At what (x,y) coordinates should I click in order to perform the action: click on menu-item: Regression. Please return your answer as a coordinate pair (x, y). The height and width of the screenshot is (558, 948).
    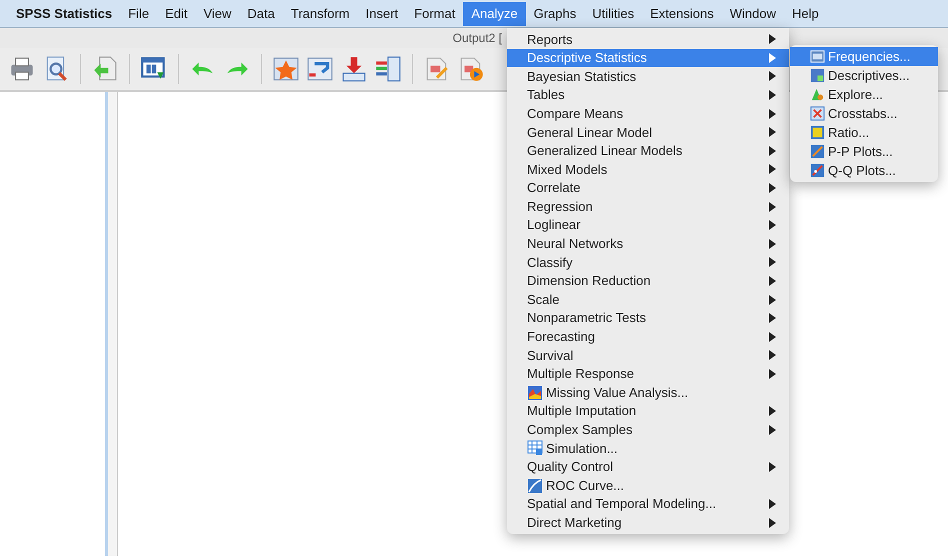
    Looking at the image, I should click on (648, 206).